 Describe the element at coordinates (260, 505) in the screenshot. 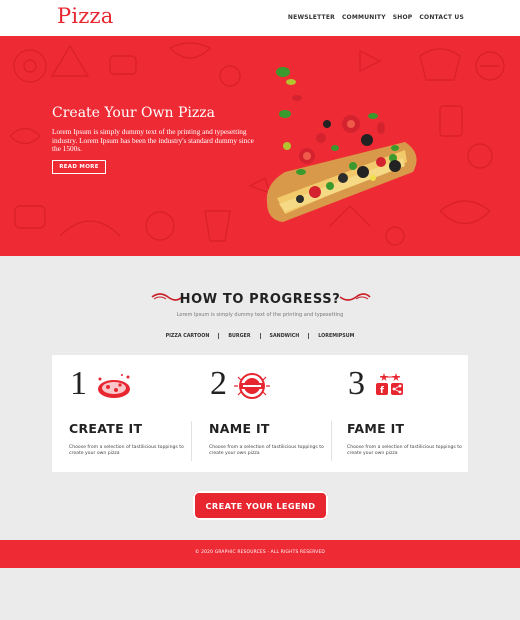

I see `create-your-legend-button: CREATE YOUR LEGEND` at that location.